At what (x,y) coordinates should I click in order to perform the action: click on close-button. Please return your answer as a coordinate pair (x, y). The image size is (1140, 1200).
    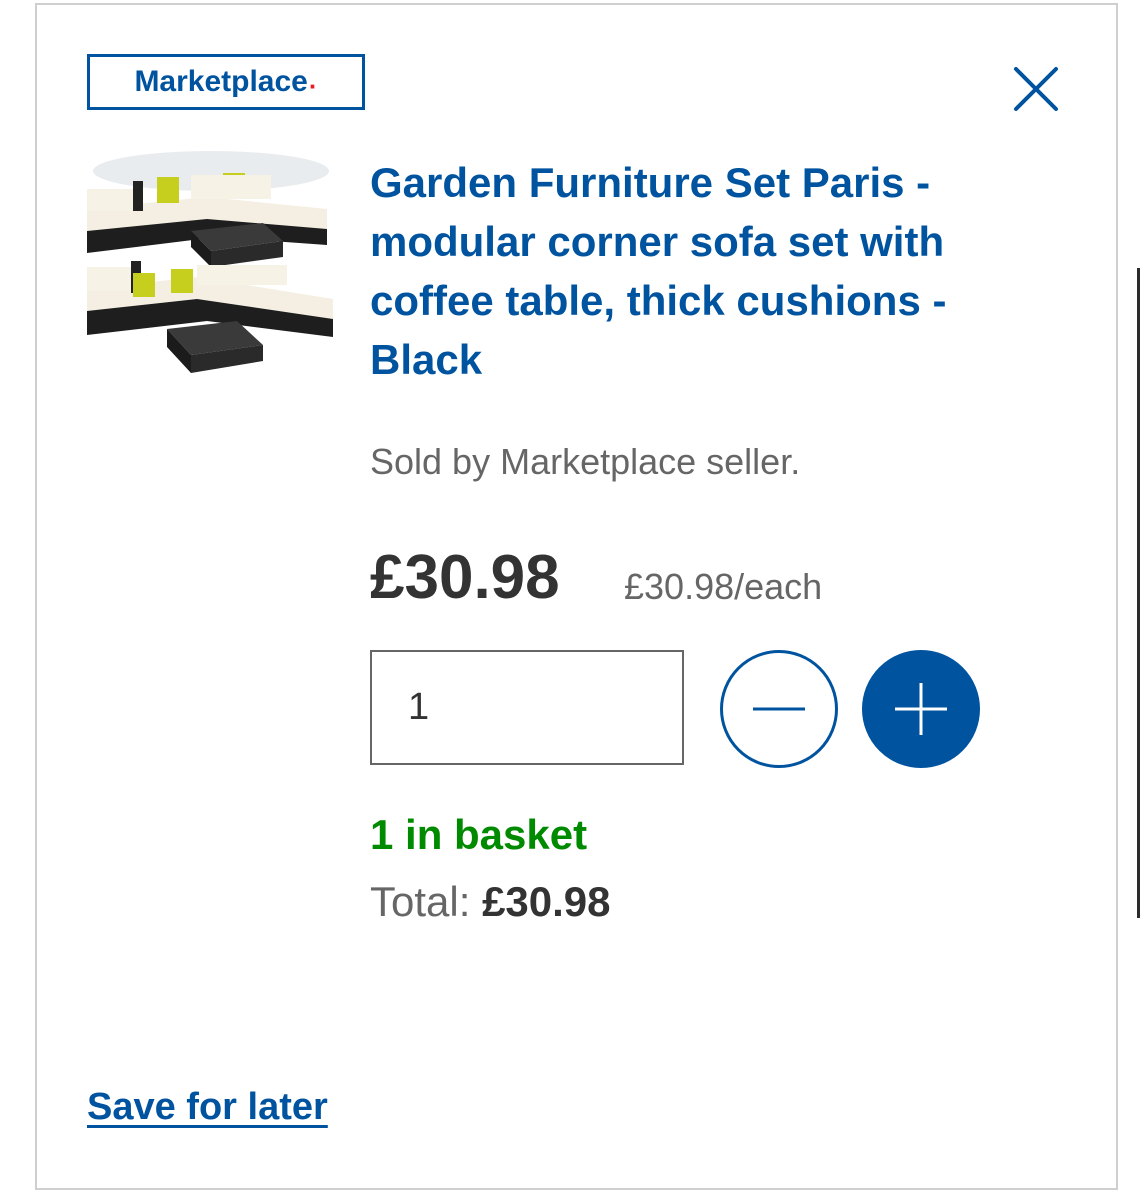
    Looking at the image, I should click on (1036, 89).